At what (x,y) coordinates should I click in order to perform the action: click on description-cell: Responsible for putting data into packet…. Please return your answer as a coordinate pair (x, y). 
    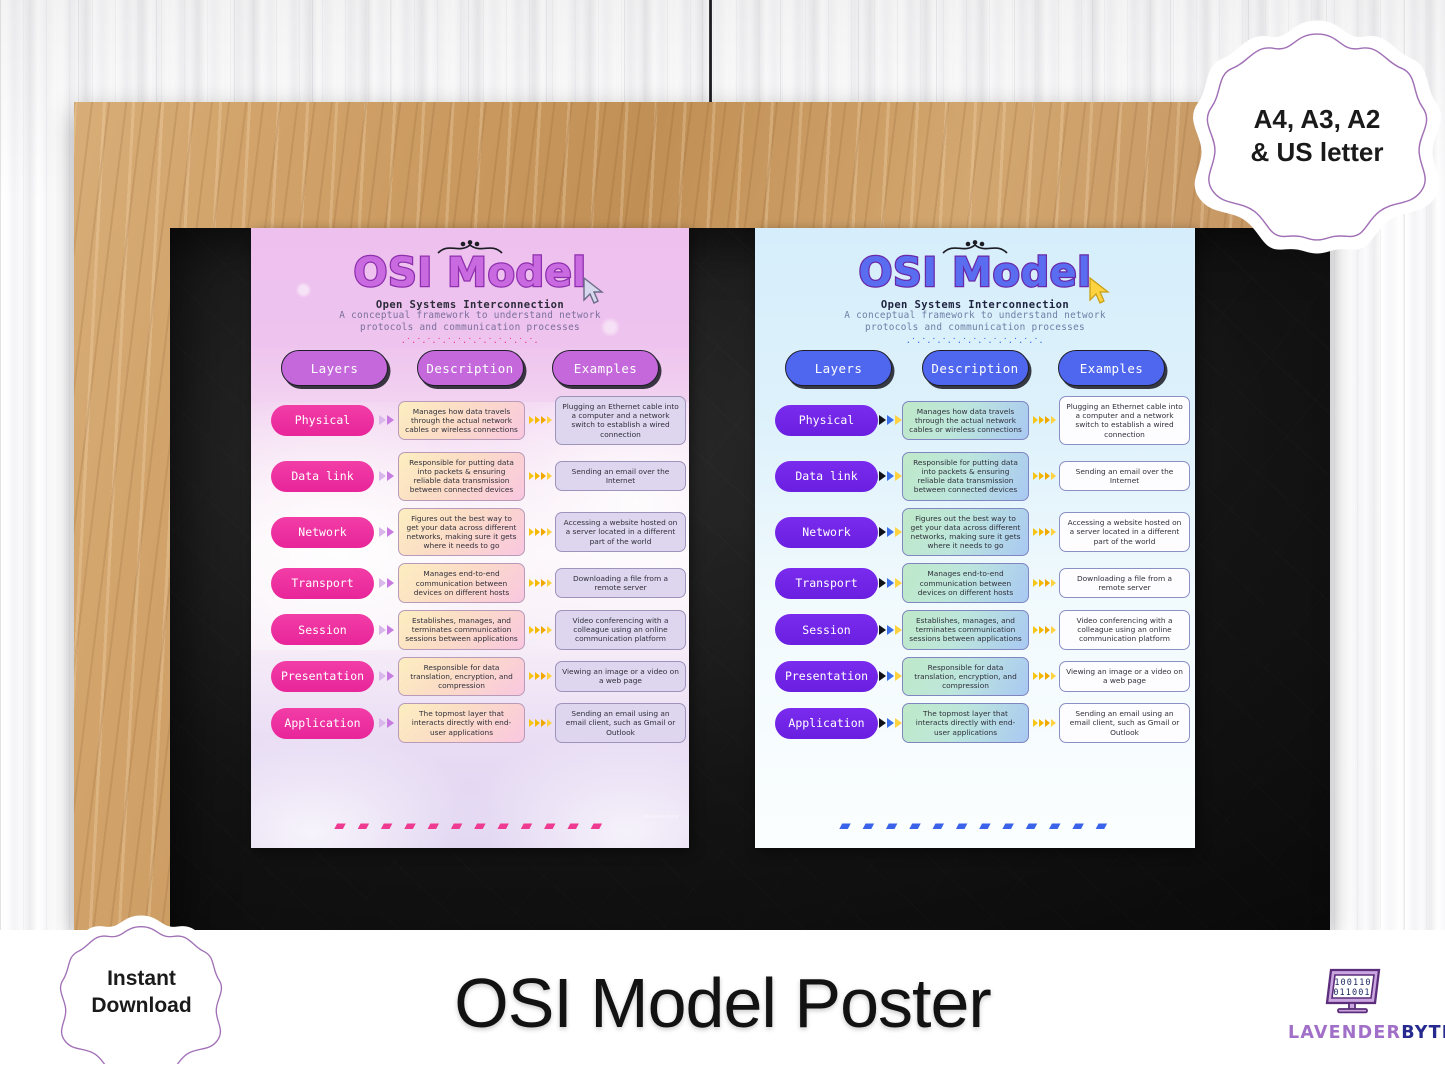
    Looking at the image, I should click on (965, 476).